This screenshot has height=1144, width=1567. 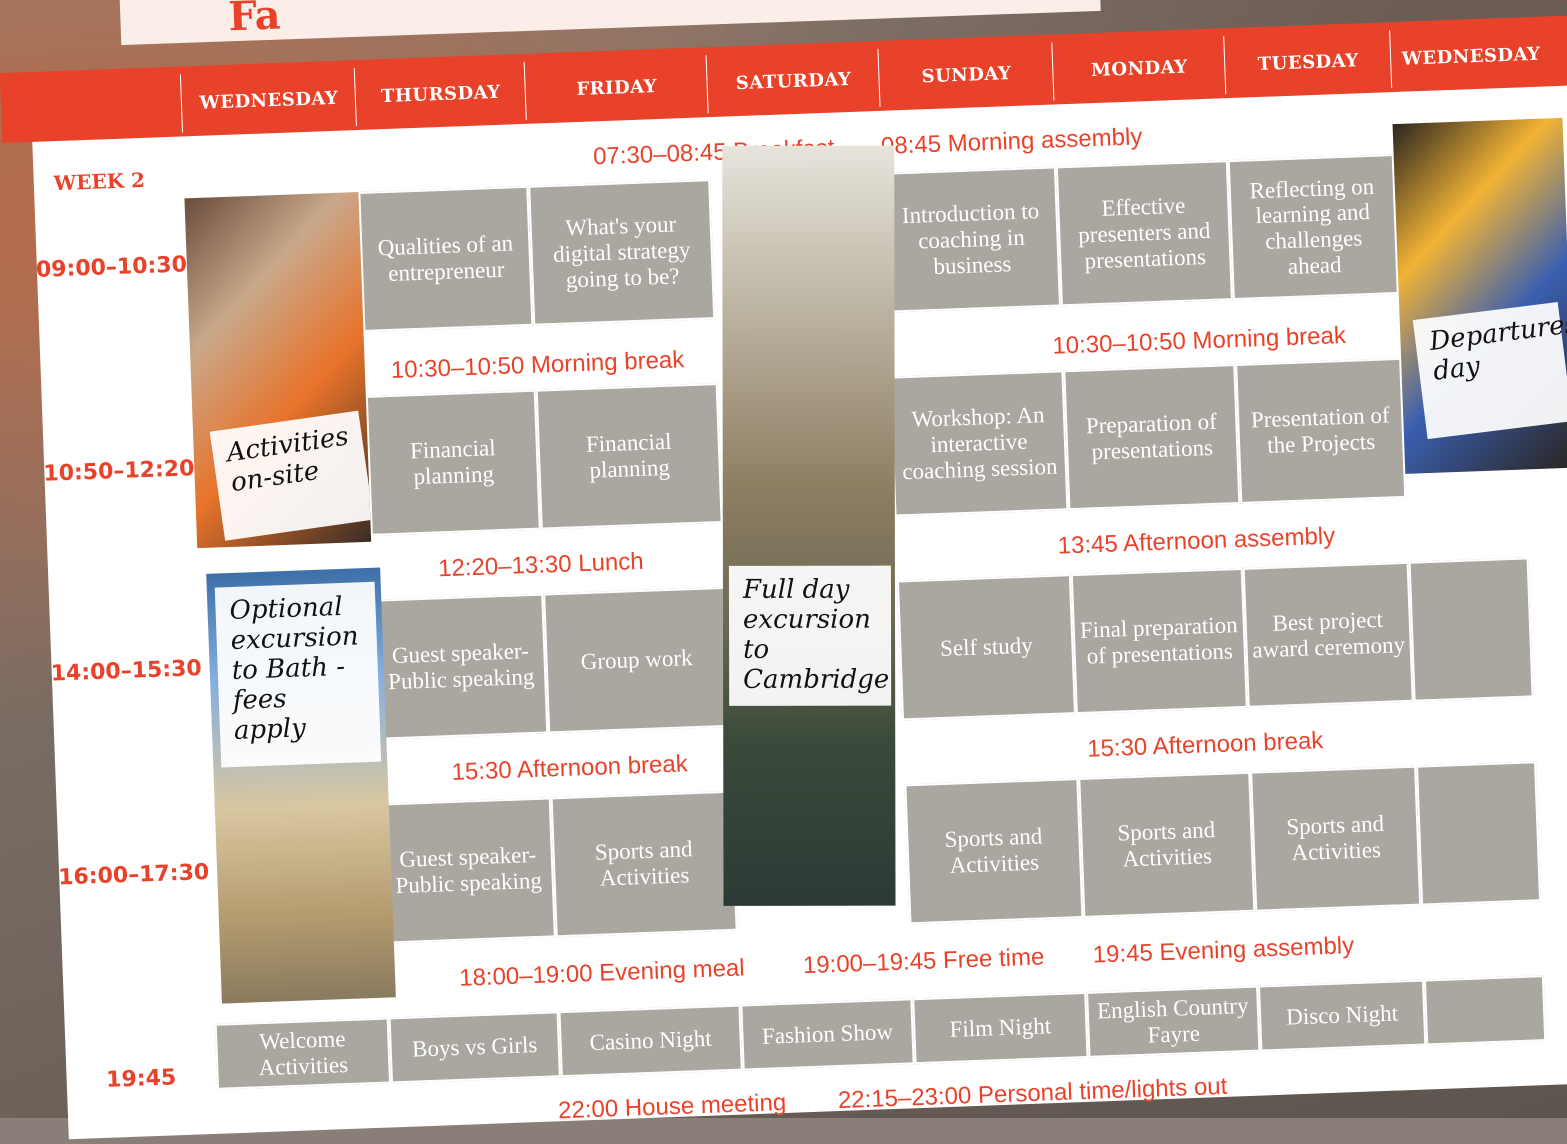 I want to click on session-wed2-3-empty, so click(x=1471, y=629).